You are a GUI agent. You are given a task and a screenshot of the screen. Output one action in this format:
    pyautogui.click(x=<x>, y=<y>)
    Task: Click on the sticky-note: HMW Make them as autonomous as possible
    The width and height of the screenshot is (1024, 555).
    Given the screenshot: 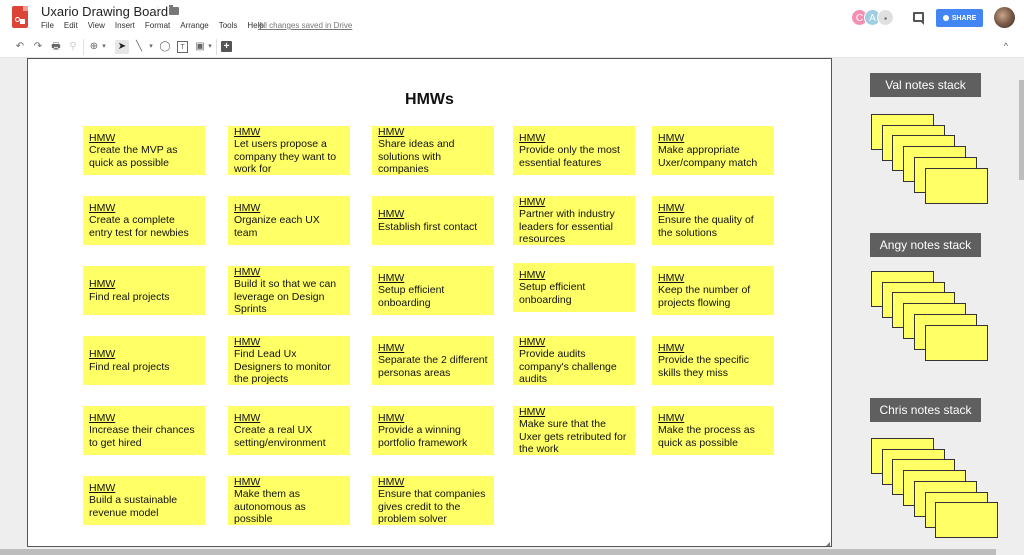 What is the action you would take?
    pyautogui.click(x=289, y=500)
    